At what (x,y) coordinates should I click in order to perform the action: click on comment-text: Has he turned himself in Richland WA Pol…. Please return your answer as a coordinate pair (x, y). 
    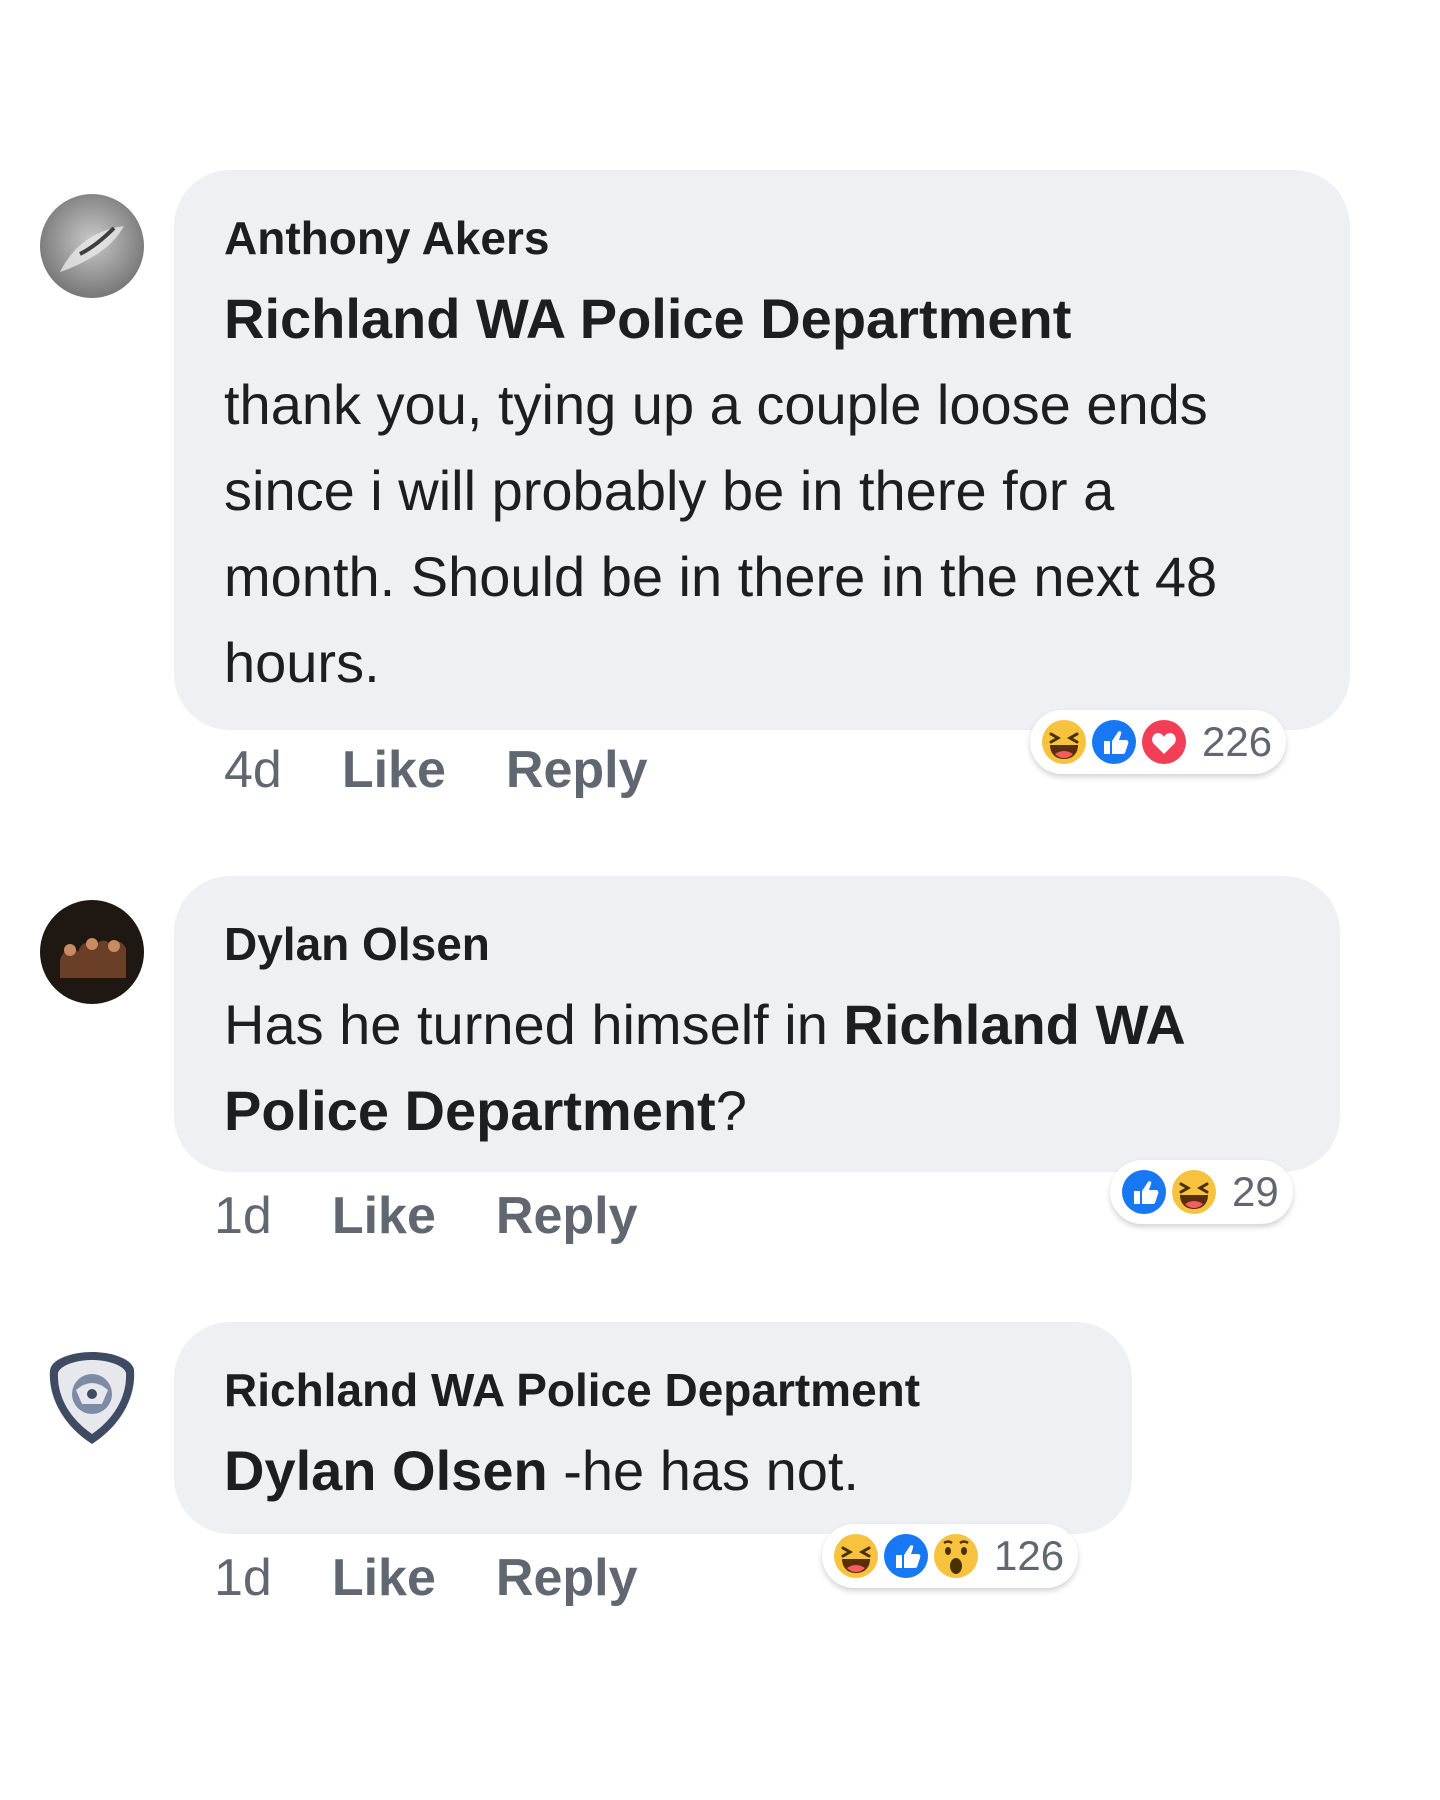
    Looking at the image, I should click on (757, 1068).